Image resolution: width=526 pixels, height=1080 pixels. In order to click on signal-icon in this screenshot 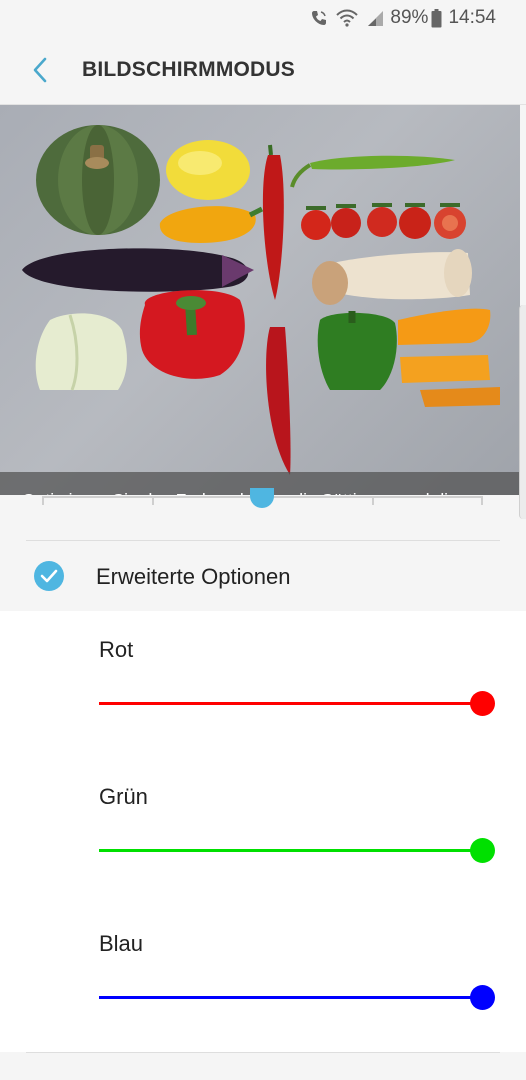, I will do `click(375, 18)`.